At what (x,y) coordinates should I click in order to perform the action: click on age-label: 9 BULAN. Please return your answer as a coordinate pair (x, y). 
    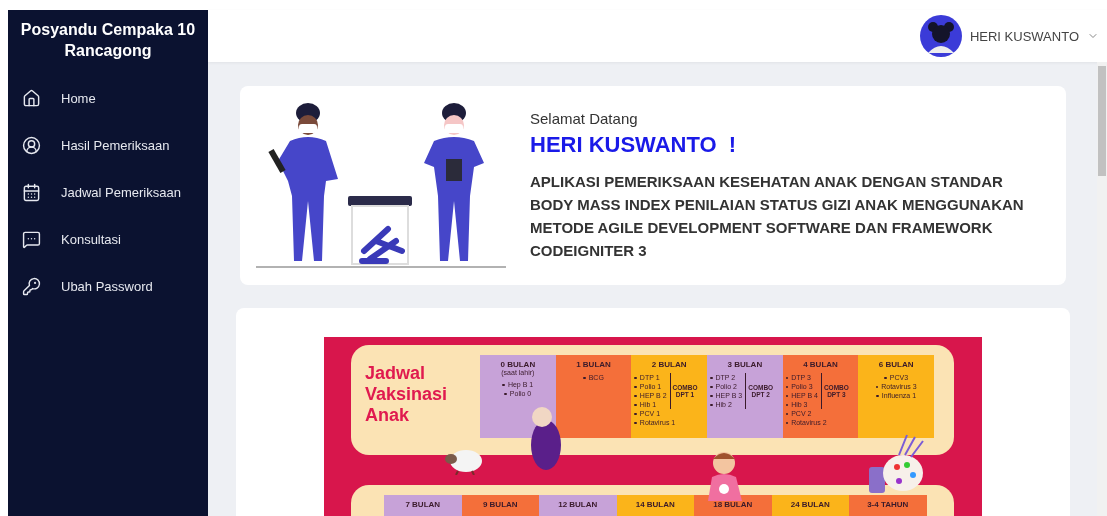
    Looking at the image, I should click on (500, 504).